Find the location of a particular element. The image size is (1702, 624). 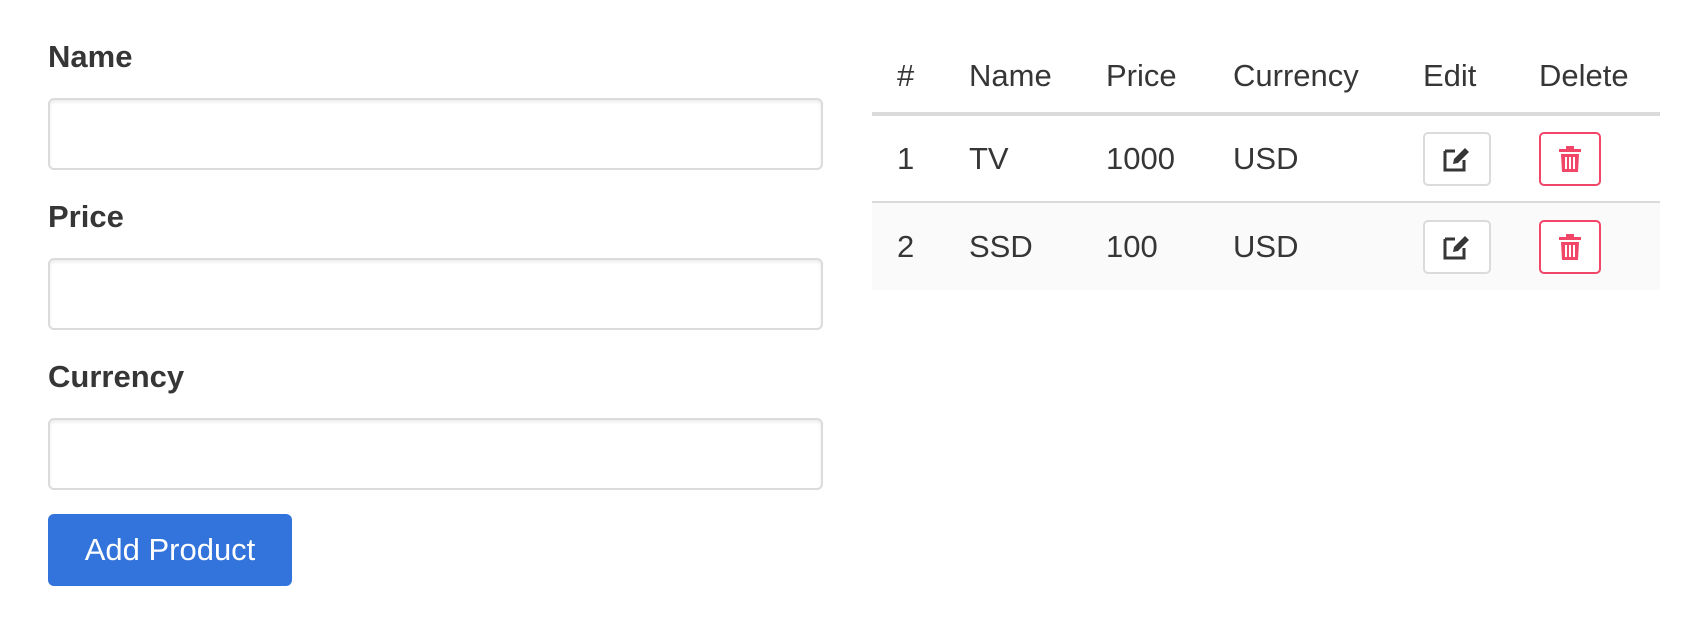

currency-input is located at coordinates (435, 454).